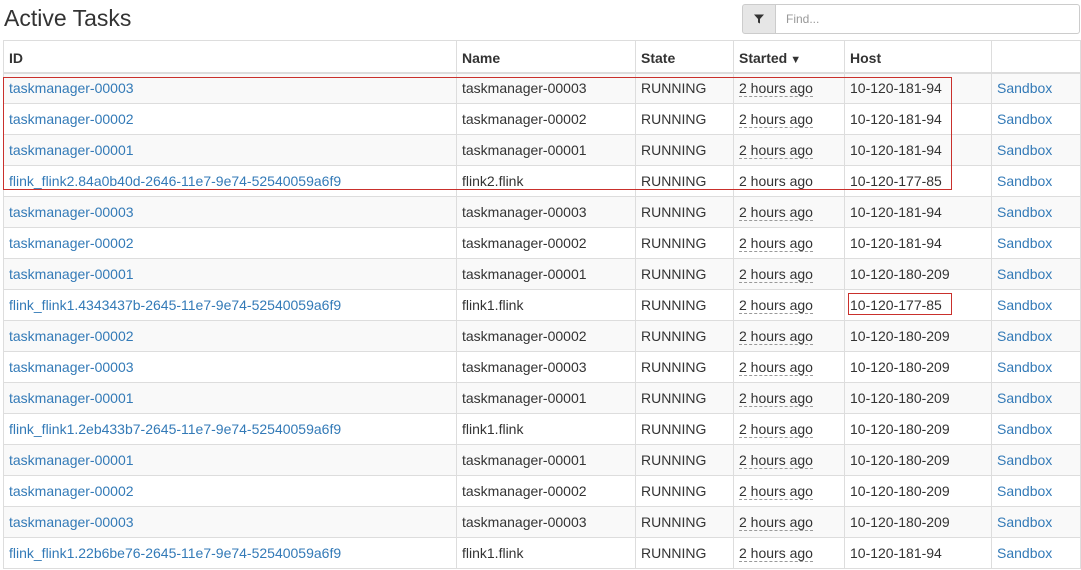  I want to click on column-header-name: Name, so click(546, 57).